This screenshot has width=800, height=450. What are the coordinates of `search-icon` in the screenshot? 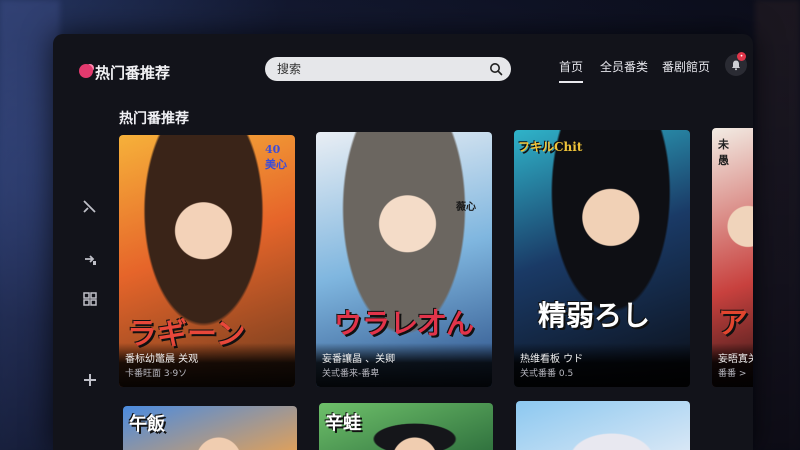 It's located at (496, 69).